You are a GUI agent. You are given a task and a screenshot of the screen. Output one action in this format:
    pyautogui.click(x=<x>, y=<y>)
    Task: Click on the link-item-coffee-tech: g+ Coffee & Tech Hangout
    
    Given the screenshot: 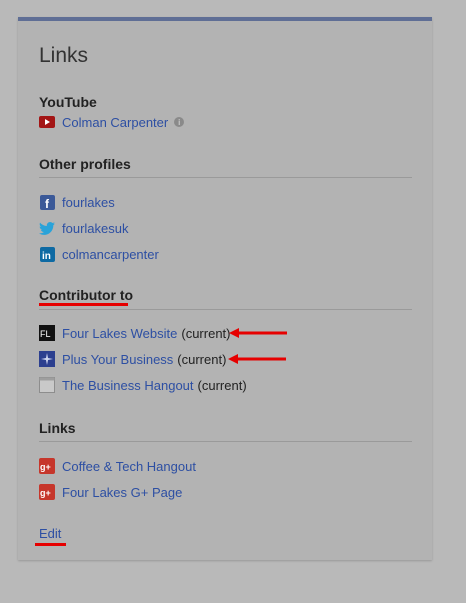 What is the action you would take?
    pyautogui.click(x=117, y=466)
    